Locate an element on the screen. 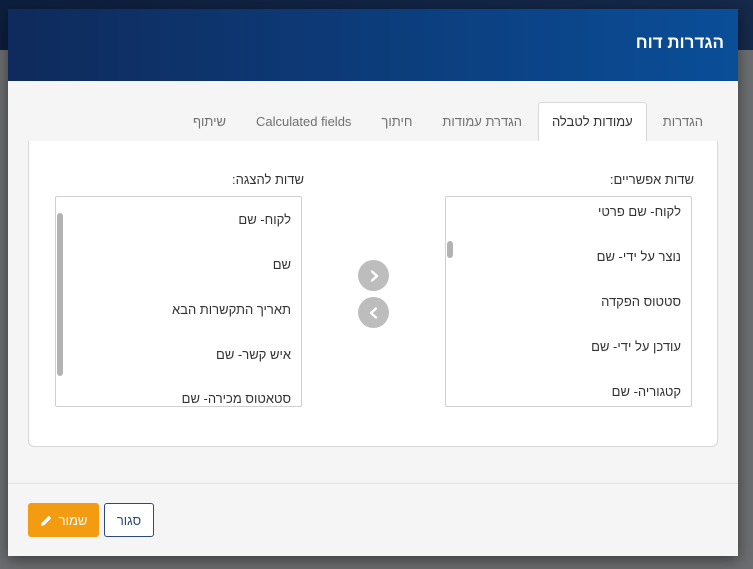 This screenshot has height=569, width=753. tab-sharing: שיתוף is located at coordinates (209, 121).